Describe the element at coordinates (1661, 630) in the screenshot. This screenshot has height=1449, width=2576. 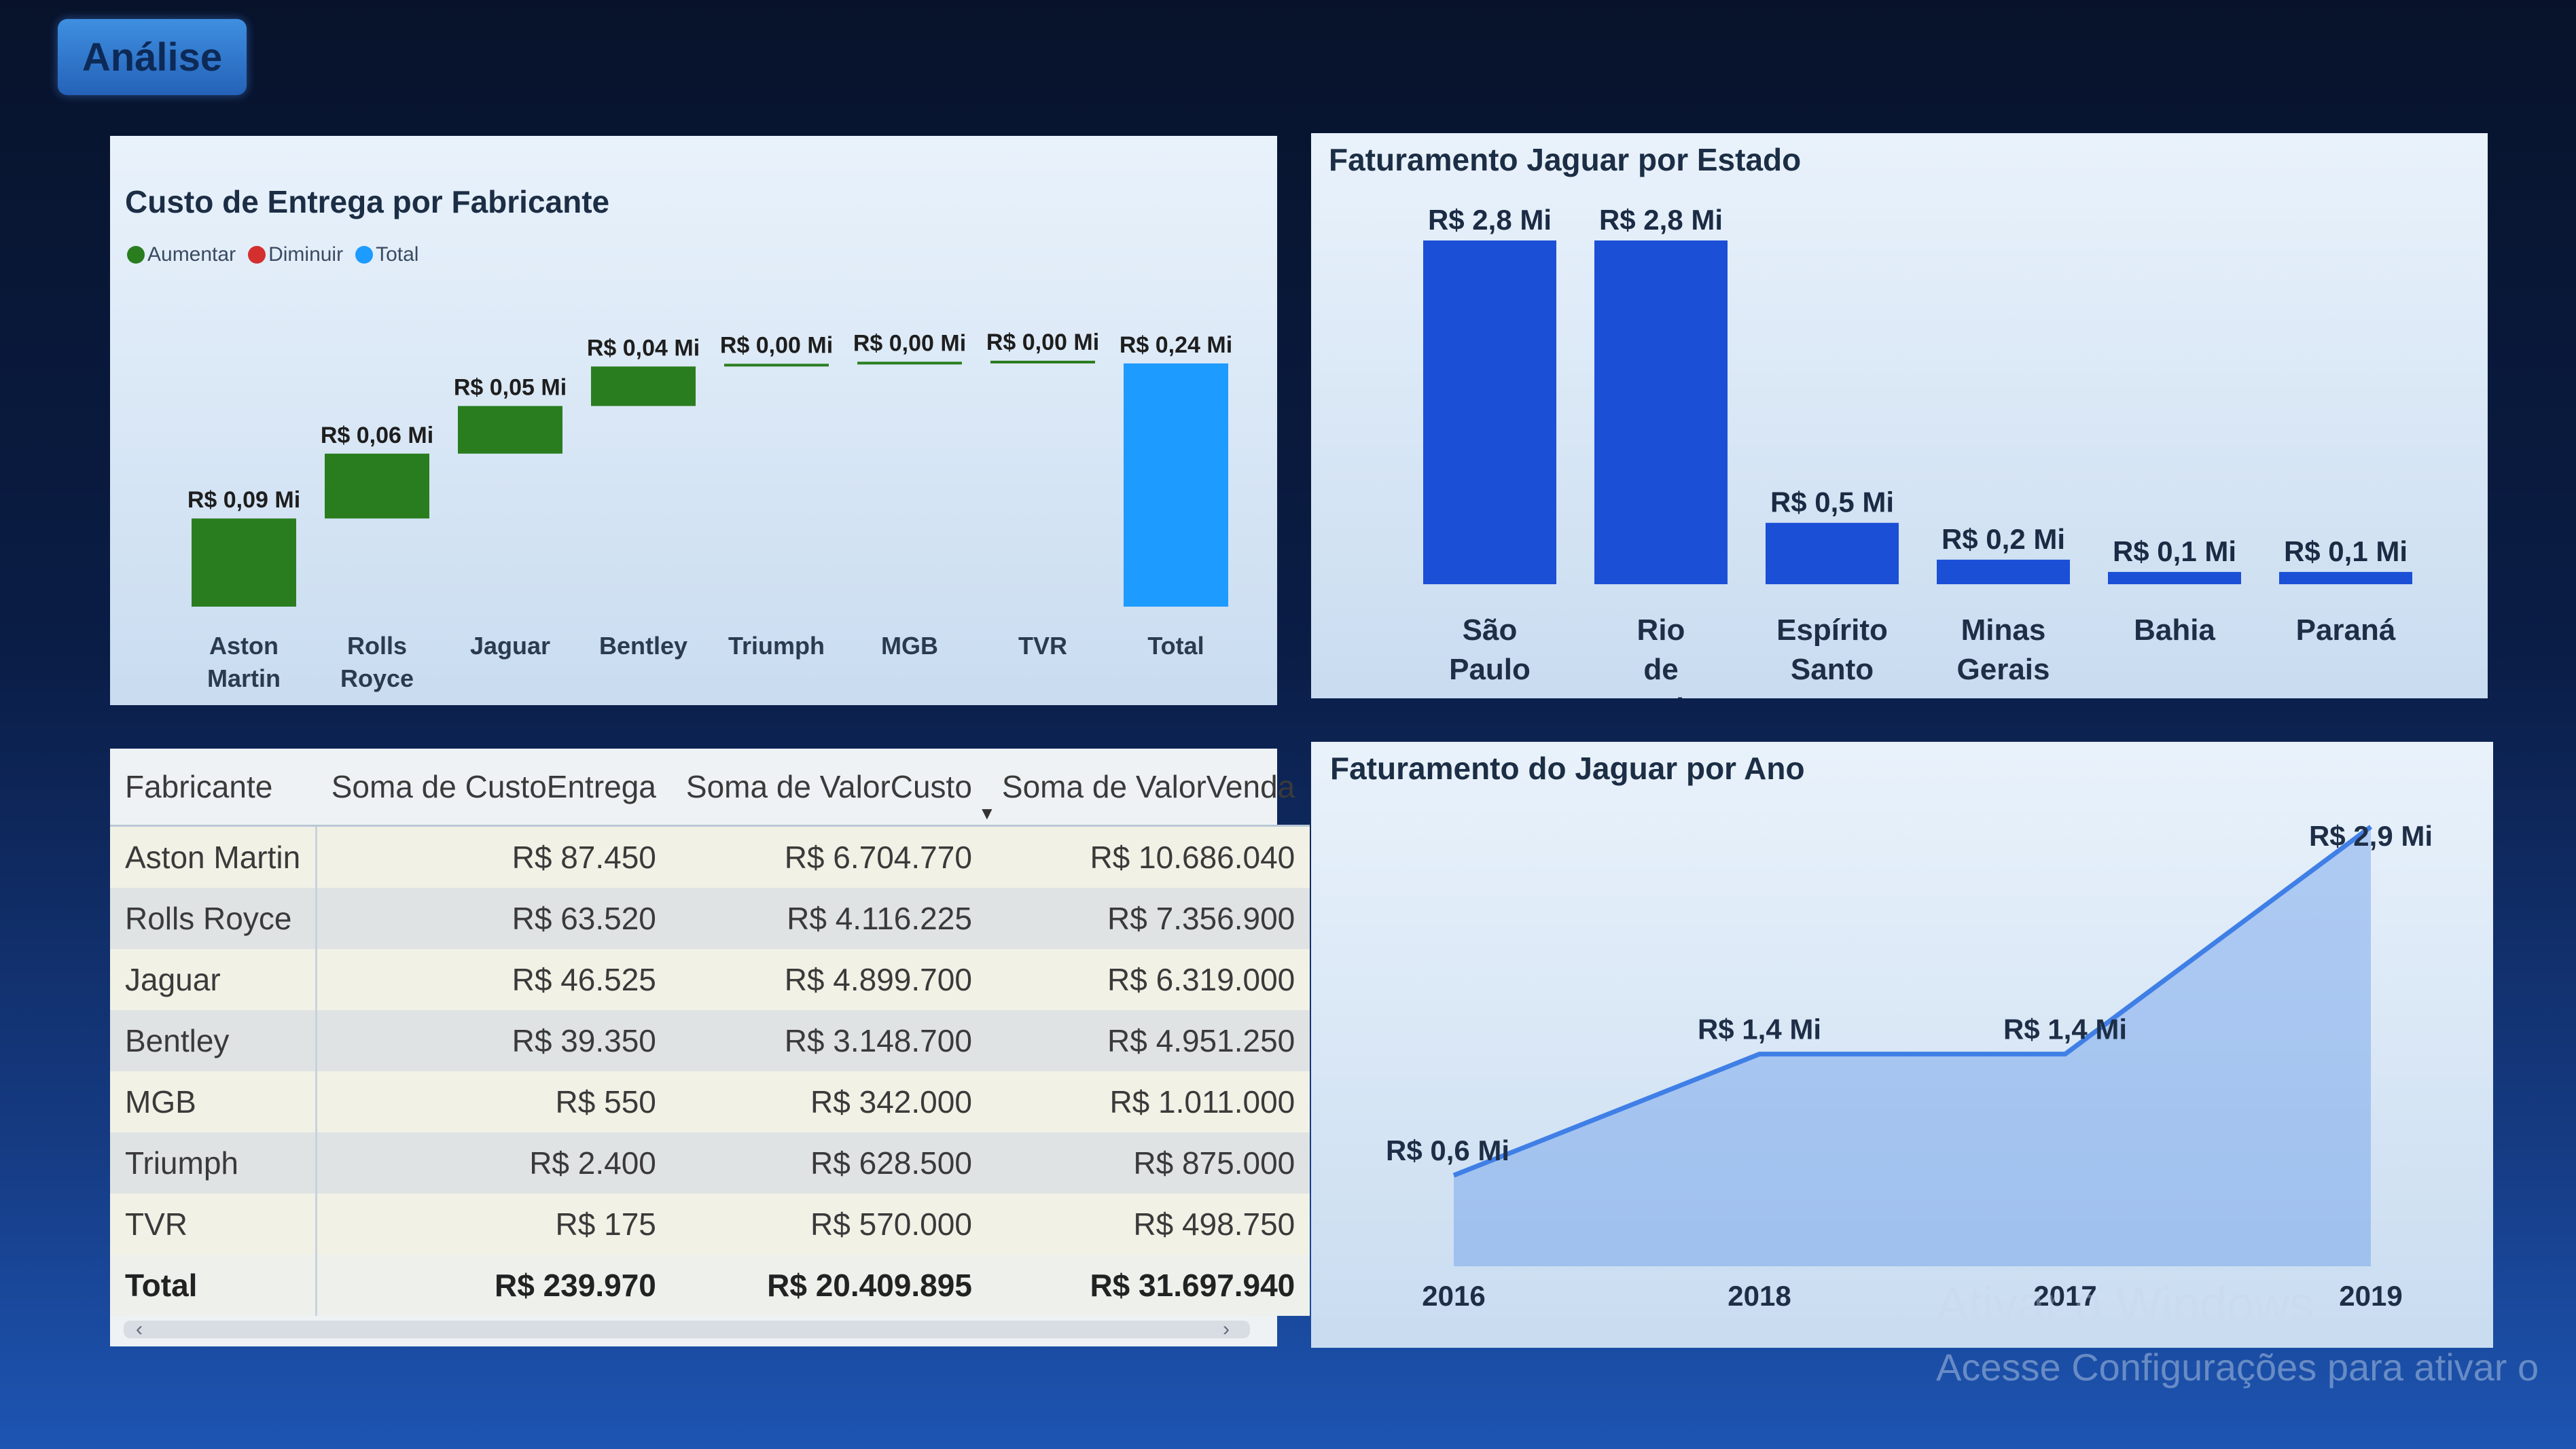
I see `state-category-label: Rio` at that location.